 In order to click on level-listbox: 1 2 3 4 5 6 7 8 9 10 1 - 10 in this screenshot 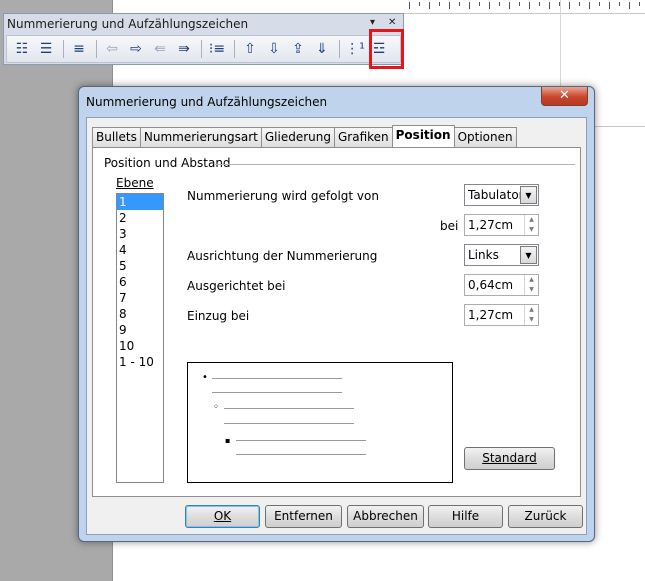, I will do `click(140, 338)`.